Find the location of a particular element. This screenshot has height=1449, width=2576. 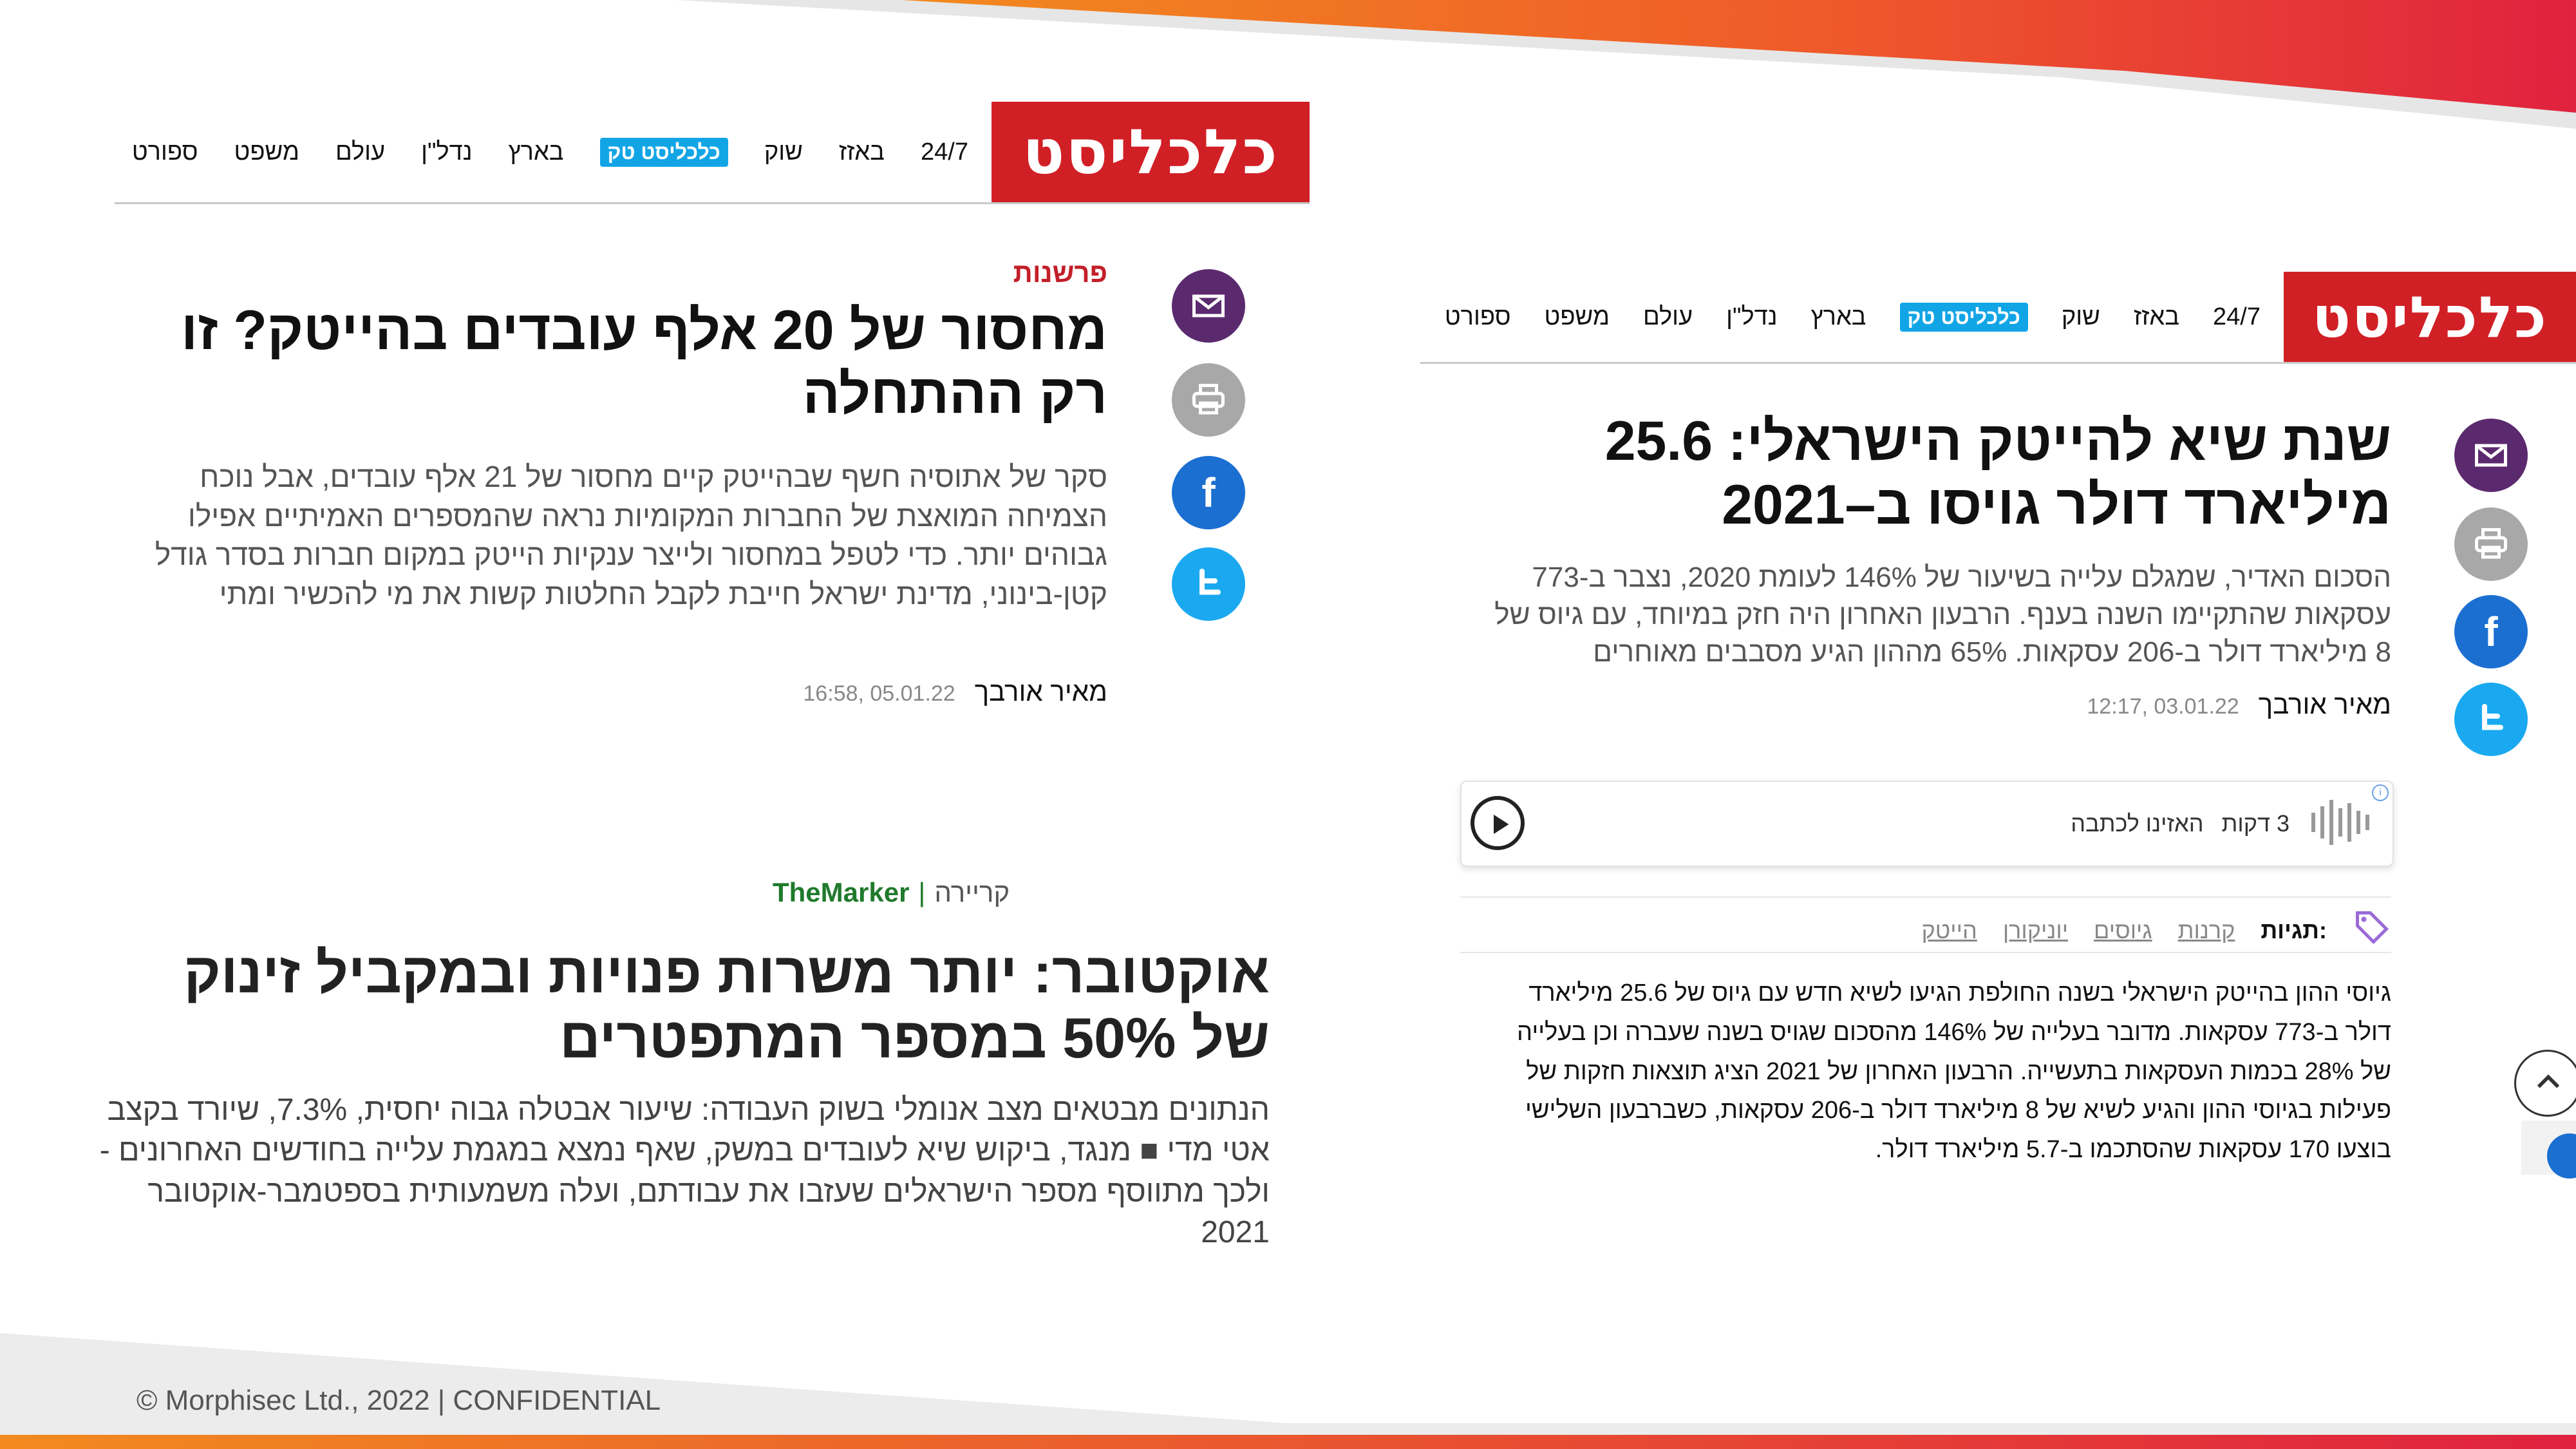

scroll-to-top-button is located at coordinates (2545, 1083).